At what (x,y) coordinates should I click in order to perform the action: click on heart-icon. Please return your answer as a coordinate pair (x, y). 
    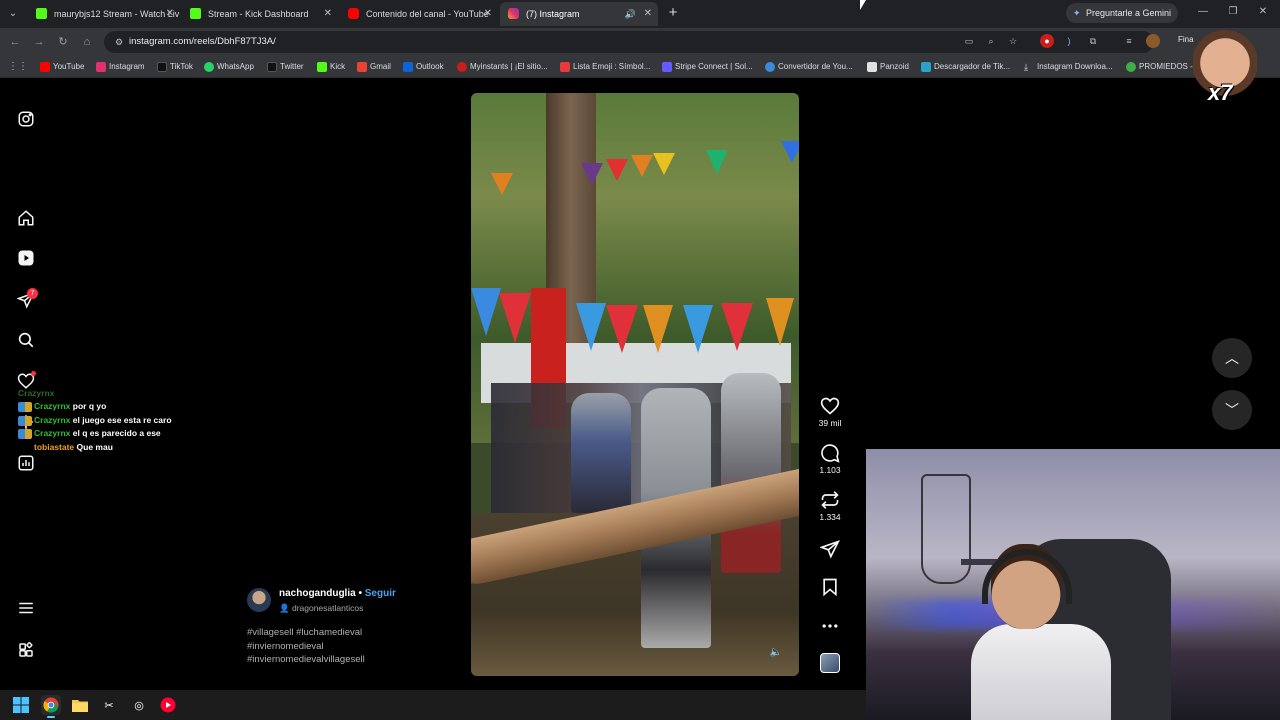
    Looking at the image, I should click on (830, 406).